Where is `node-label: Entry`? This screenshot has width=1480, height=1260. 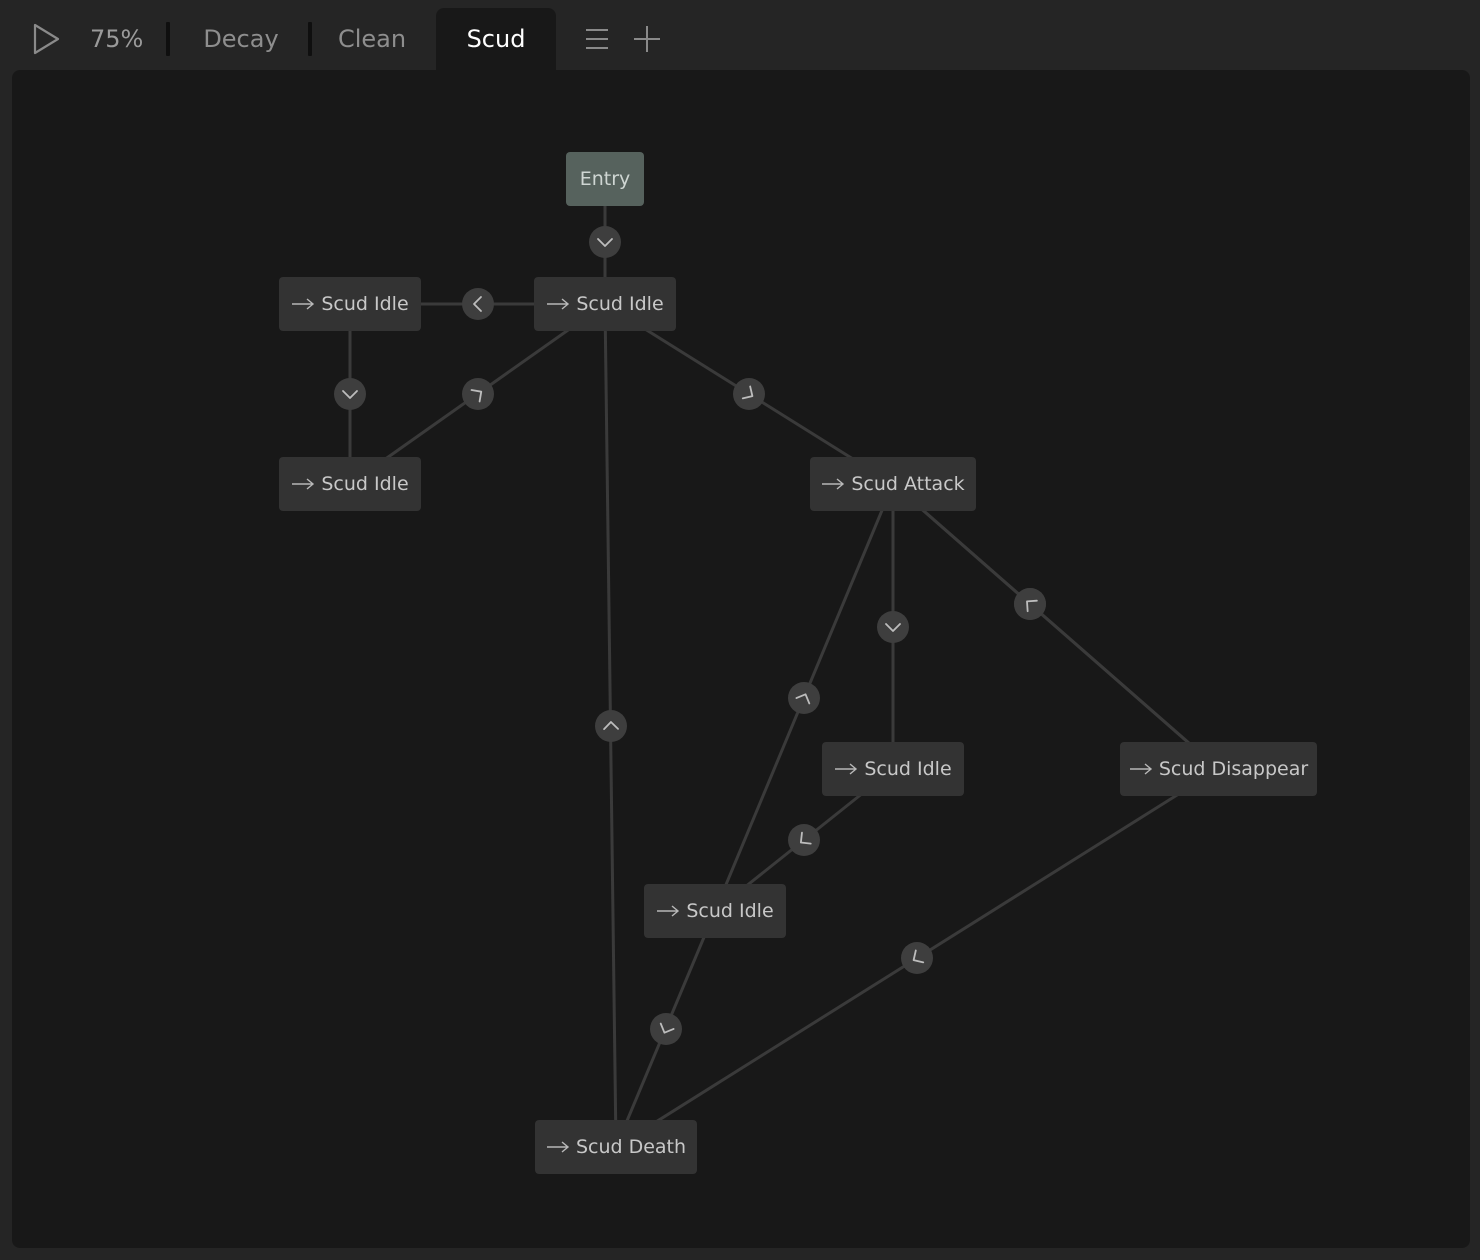 node-label: Entry is located at coordinates (605, 179).